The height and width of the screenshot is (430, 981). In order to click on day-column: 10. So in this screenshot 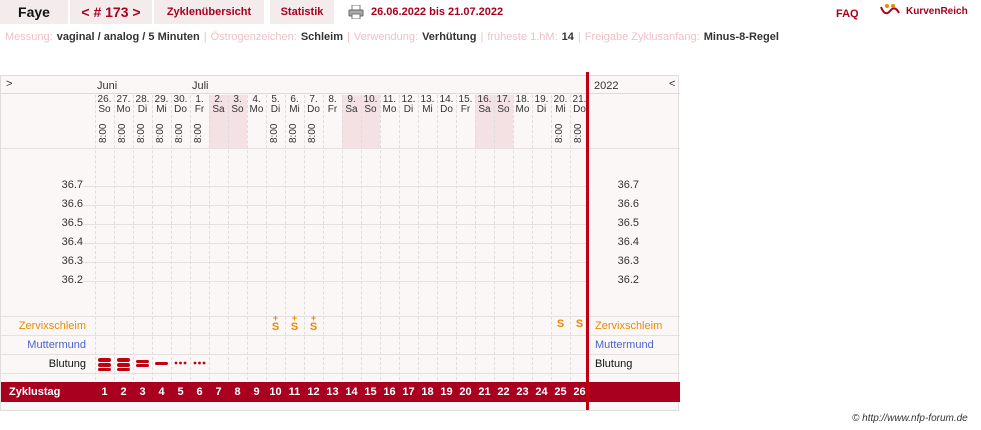, I will do `click(370, 121)`.